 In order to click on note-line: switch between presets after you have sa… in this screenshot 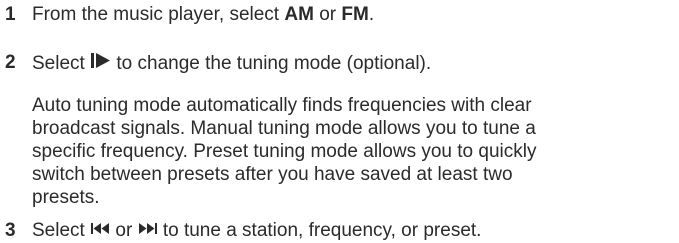, I will do `click(272, 174)`.